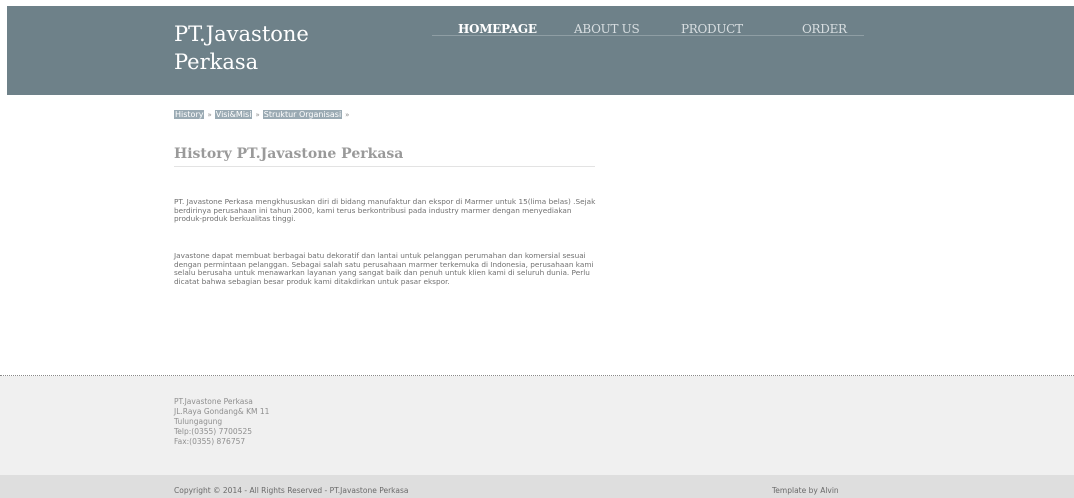 Image resolution: width=1074 pixels, height=498 pixels. Describe the element at coordinates (289, 154) in the screenshot. I see `page-title: History PT.Javastone Perkasa` at that location.